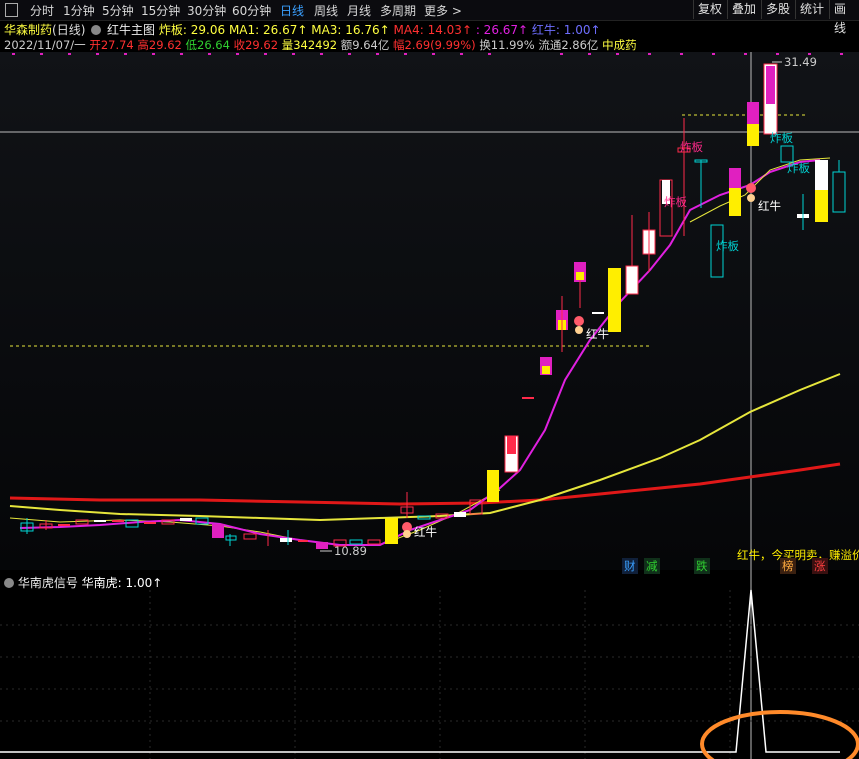 The width and height of the screenshot is (859, 759). What do you see at coordinates (820, 566) in the screenshot?
I see `marker-zhang: 涨` at bounding box center [820, 566].